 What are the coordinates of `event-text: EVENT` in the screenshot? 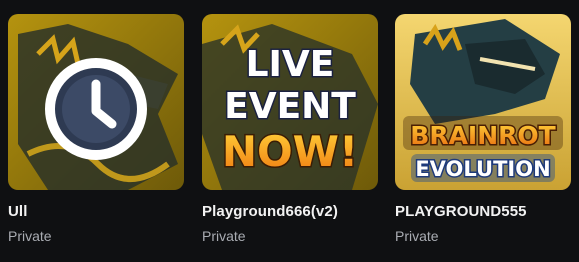 It's located at (290, 106).